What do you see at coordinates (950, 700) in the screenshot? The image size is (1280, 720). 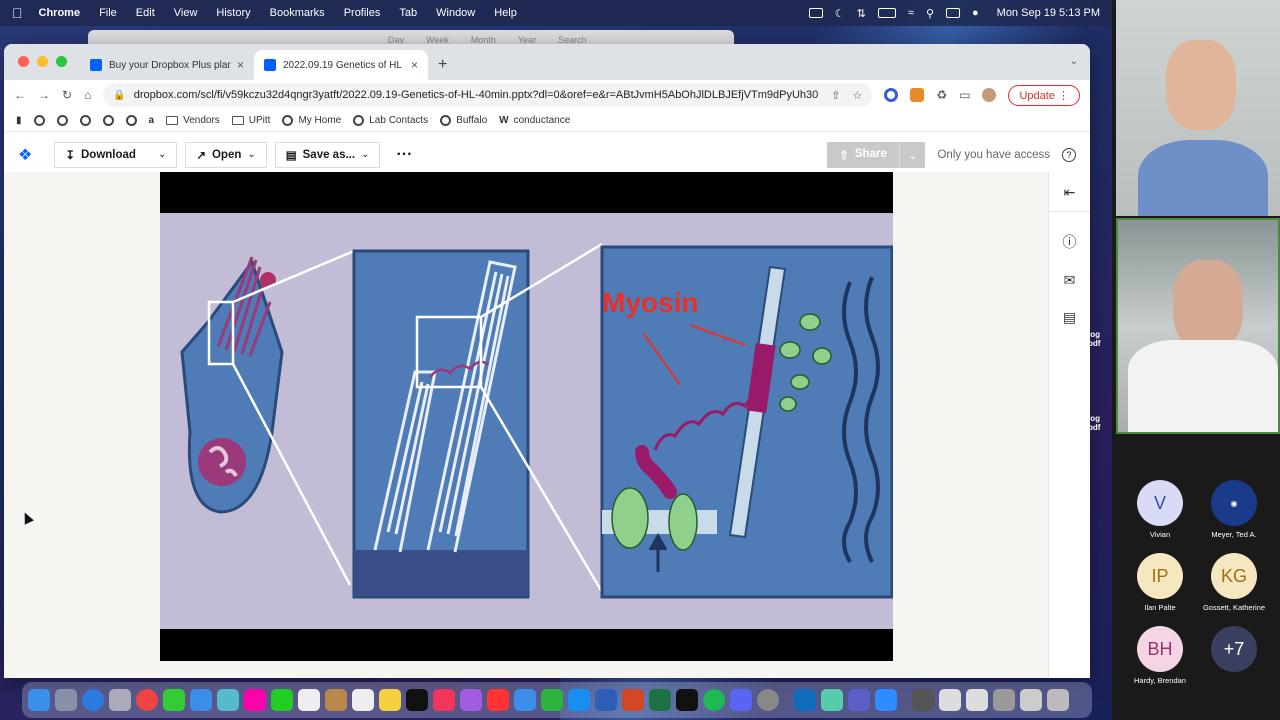 I see `document-stack-icon` at bounding box center [950, 700].